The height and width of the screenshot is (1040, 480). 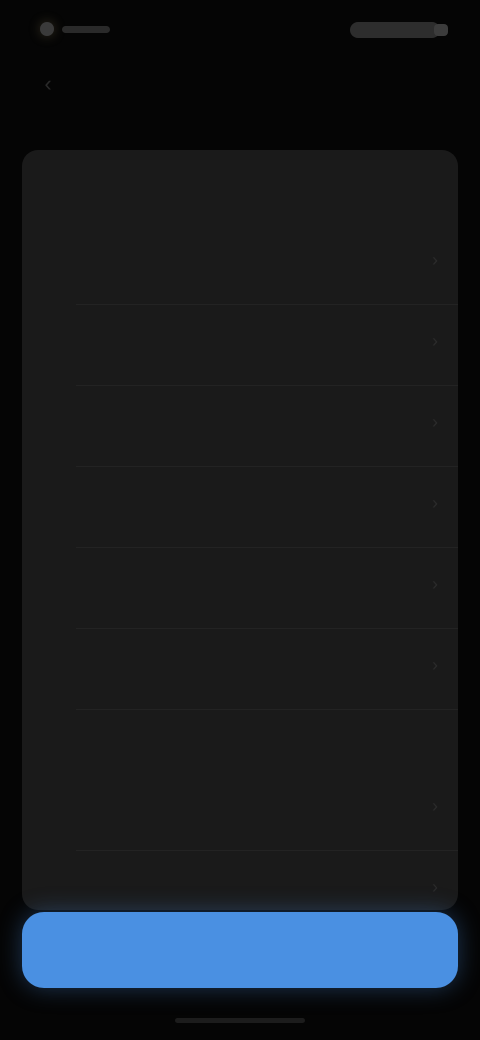 I want to click on chevron-left-icon: ‹, so click(x=48, y=83).